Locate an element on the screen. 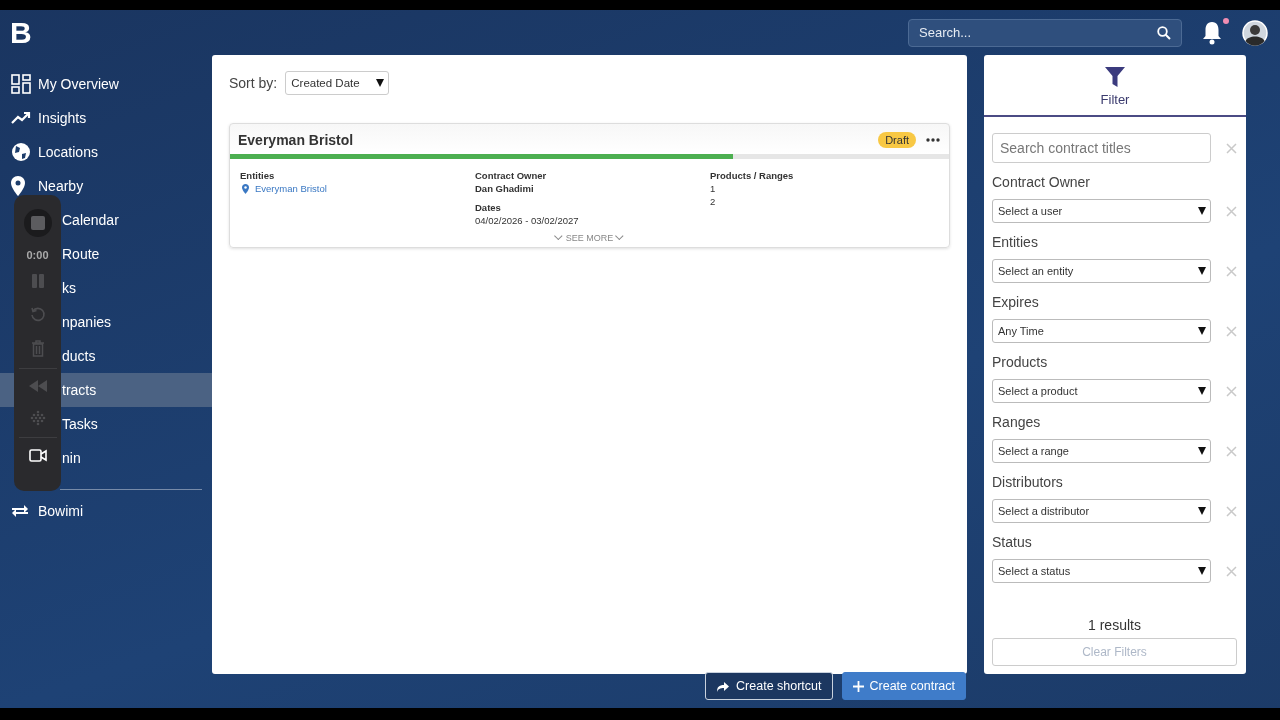  sidebar-item: Bowimi is located at coordinates (106, 511).